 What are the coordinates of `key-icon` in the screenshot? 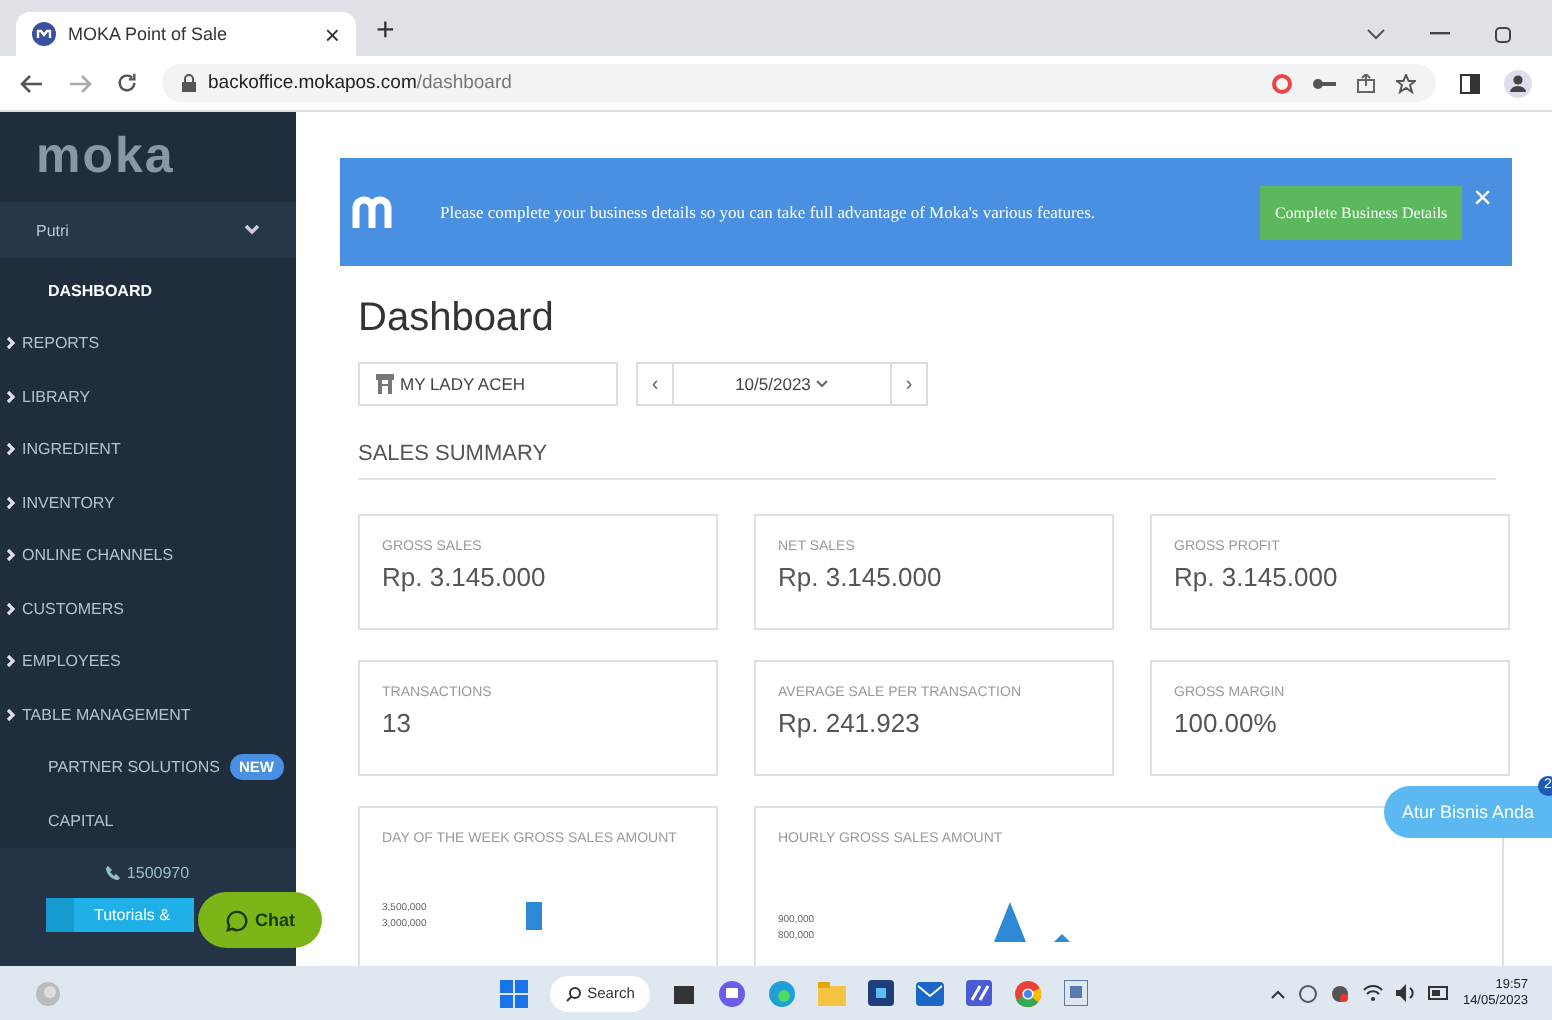 It's located at (1324, 83).